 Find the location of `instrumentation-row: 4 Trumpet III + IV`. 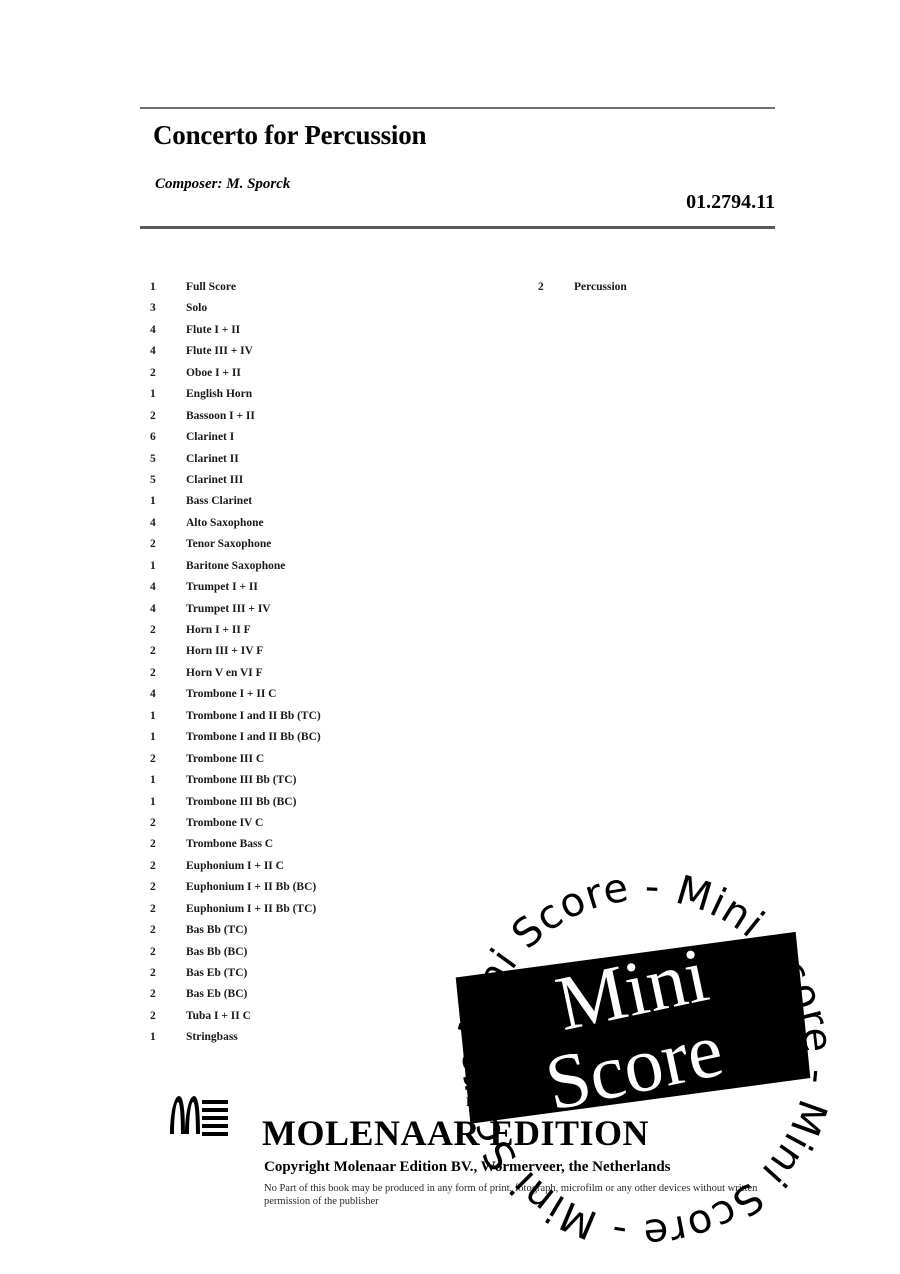

instrumentation-row: 4 Trumpet III + IV is located at coordinates (235, 607).